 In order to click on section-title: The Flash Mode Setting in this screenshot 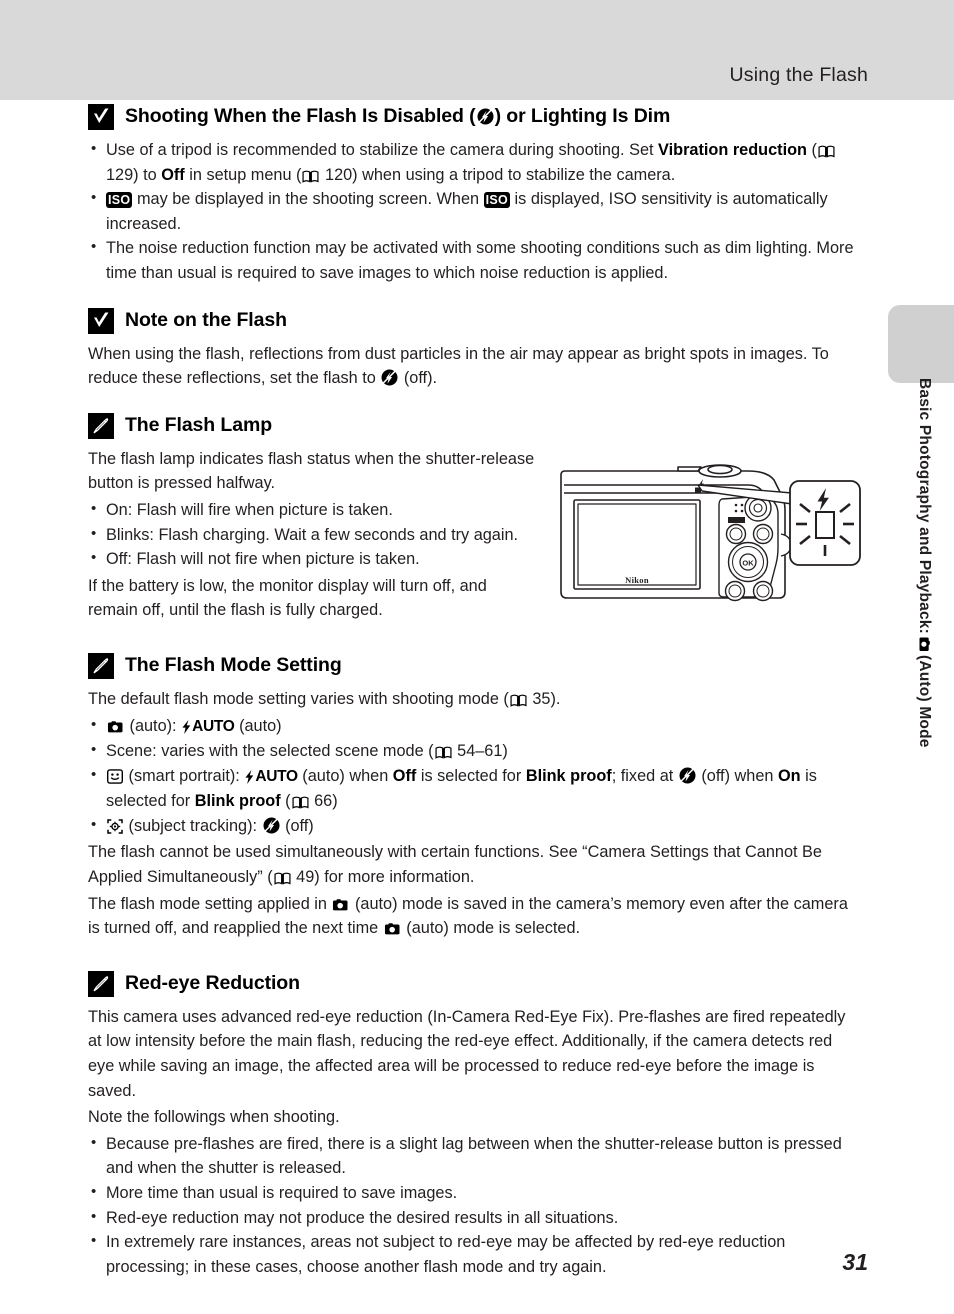, I will do `click(233, 665)`.